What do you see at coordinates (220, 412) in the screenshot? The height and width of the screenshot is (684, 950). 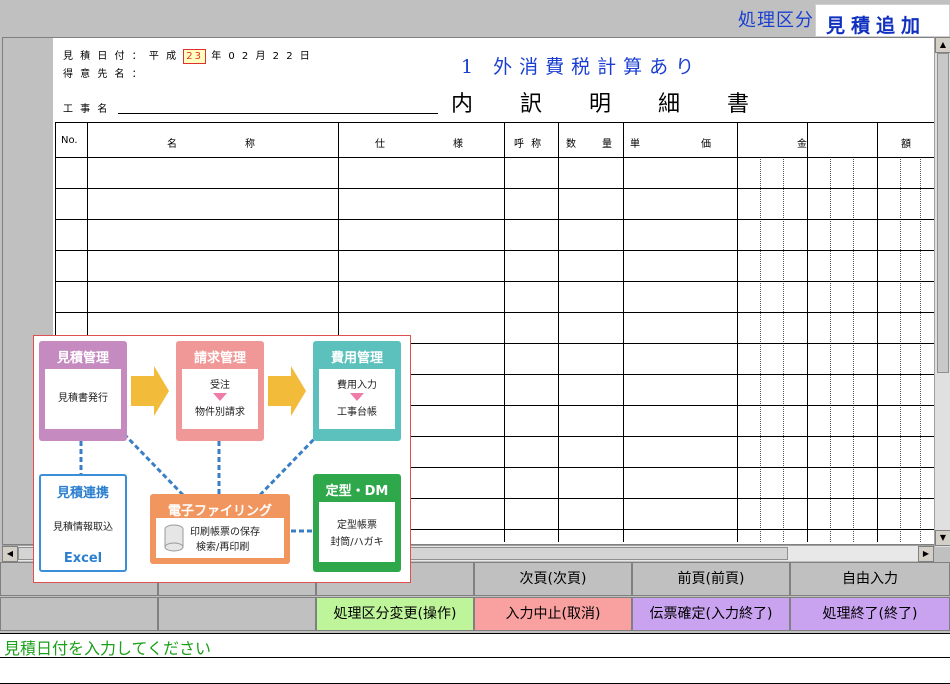 I see `billing-line2: 物件別請求` at bounding box center [220, 412].